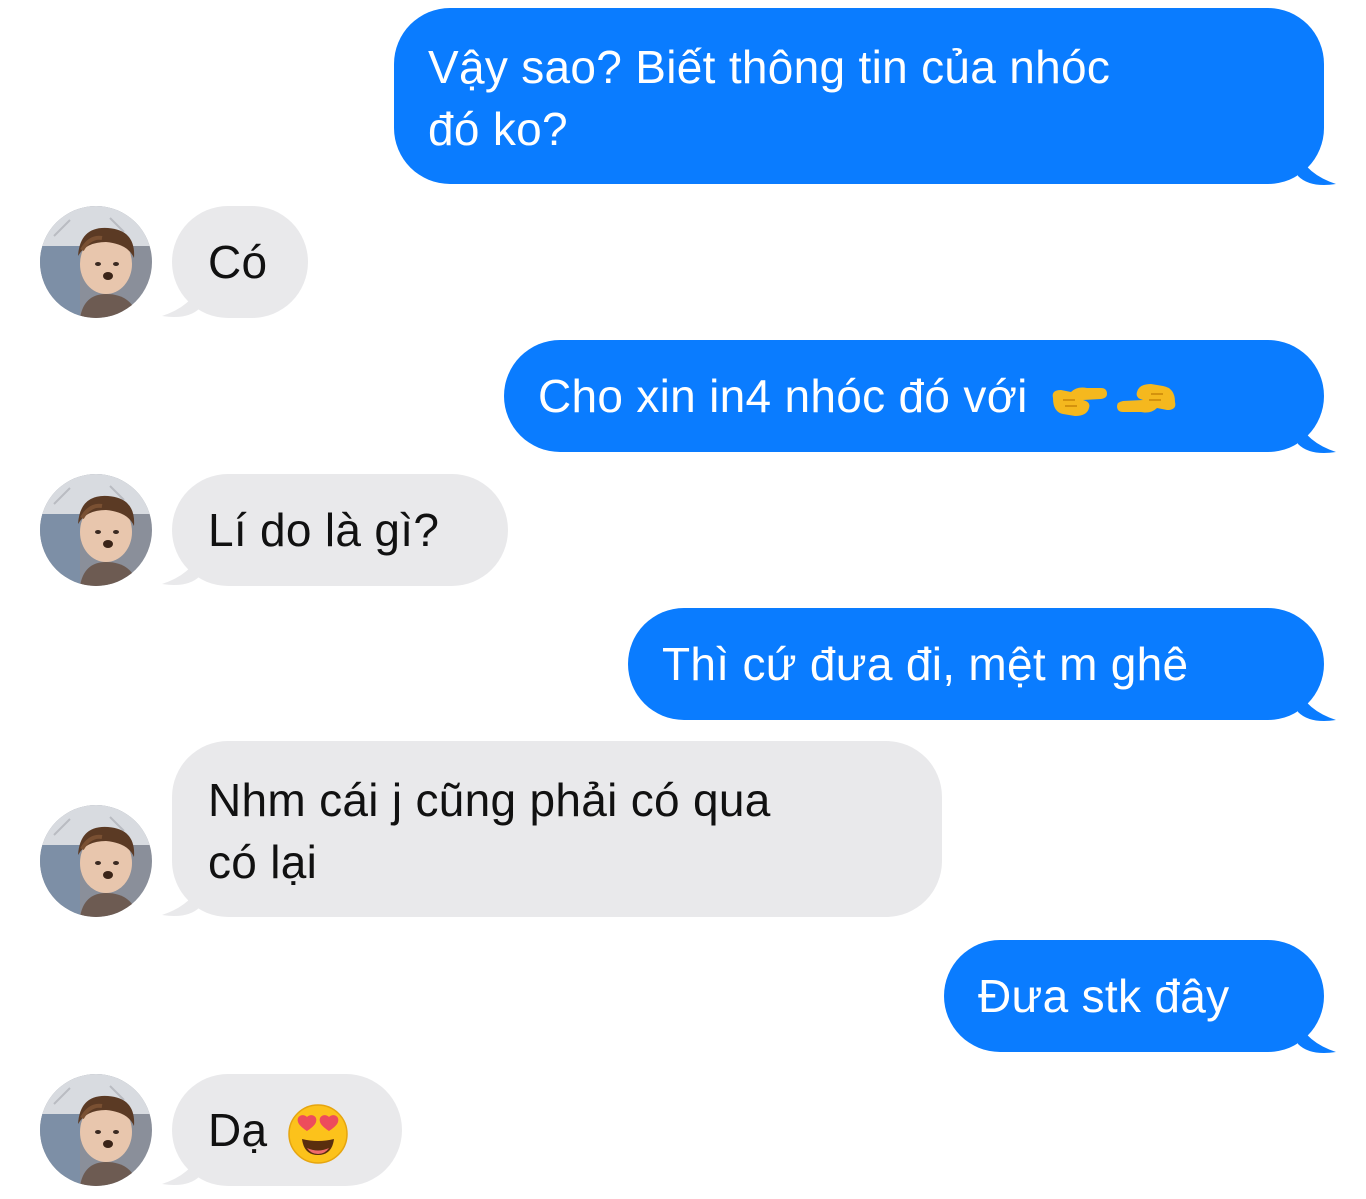  I want to click on message-text-line: Có, so click(238, 262).